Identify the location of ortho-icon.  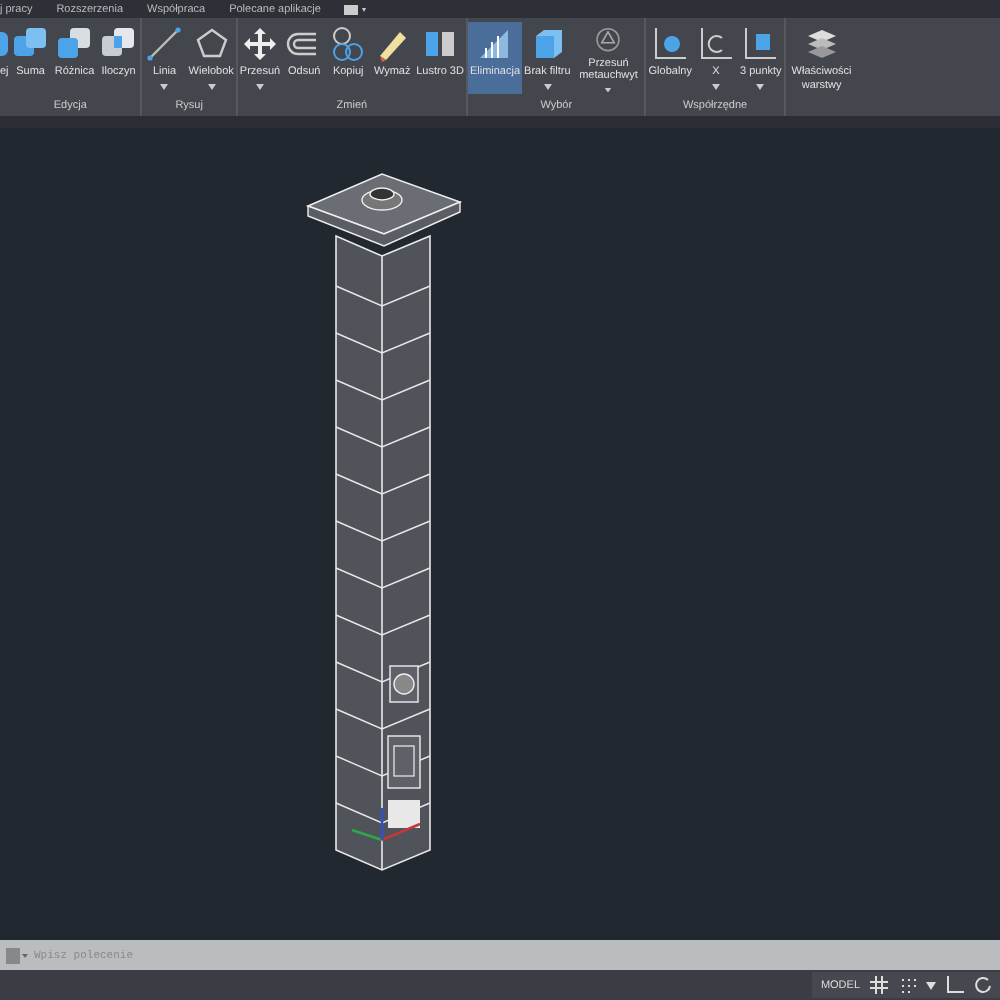
(955, 985).